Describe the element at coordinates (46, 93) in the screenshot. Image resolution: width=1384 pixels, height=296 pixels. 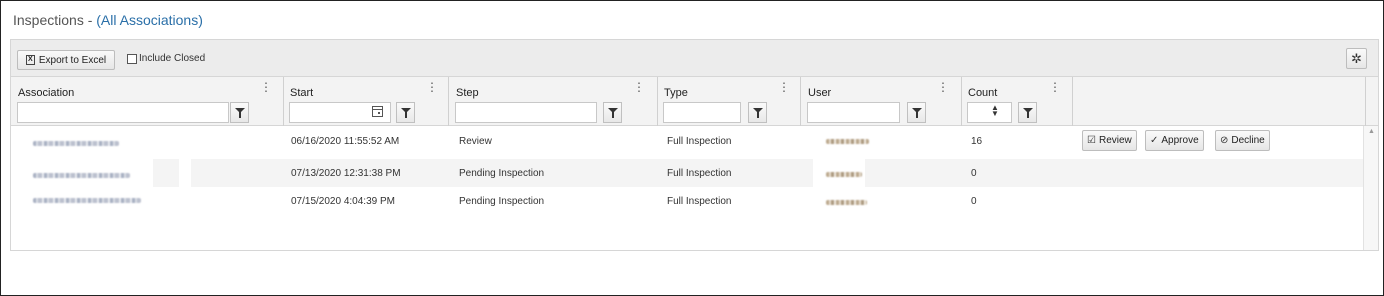
I see `column-header-association: Association` at that location.